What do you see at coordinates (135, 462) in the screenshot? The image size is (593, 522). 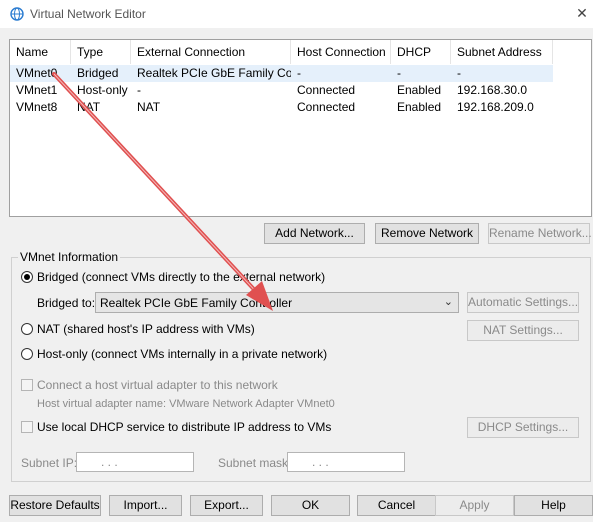 I see `subnet-ip-input: . . .` at bounding box center [135, 462].